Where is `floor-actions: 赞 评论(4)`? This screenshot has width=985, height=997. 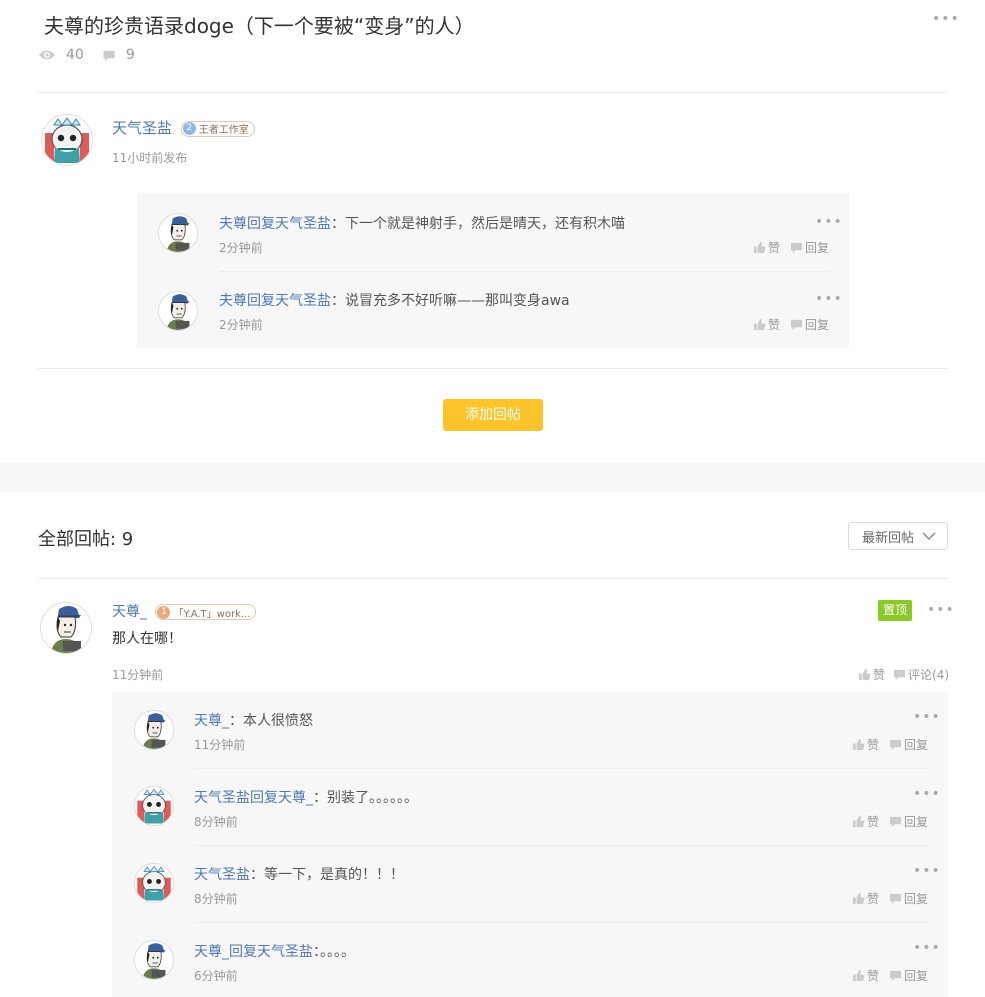
floor-actions: 赞 评论(4) is located at coordinates (898, 674).